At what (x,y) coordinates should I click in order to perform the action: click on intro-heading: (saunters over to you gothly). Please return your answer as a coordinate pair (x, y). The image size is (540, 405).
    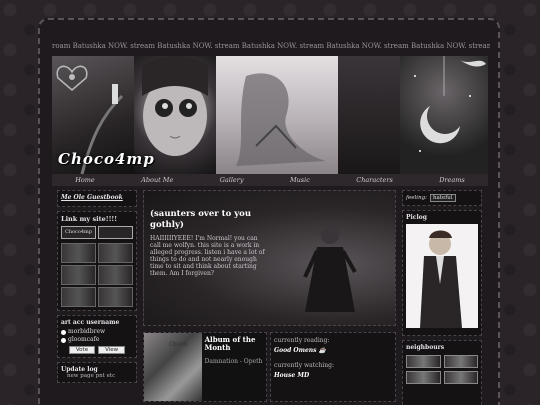
    Looking at the image, I should click on (201, 219).